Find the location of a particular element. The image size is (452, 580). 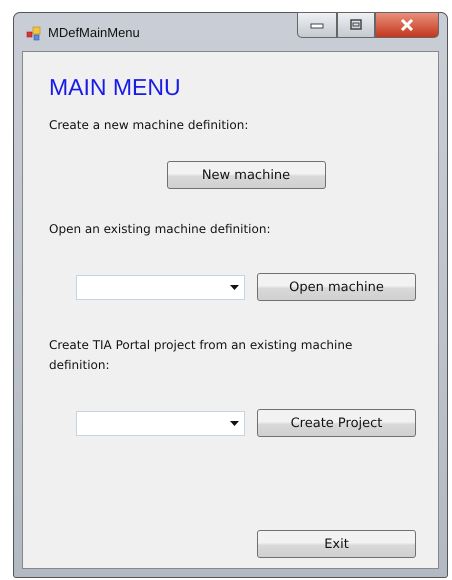

exit-button: Exit is located at coordinates (336, 544).